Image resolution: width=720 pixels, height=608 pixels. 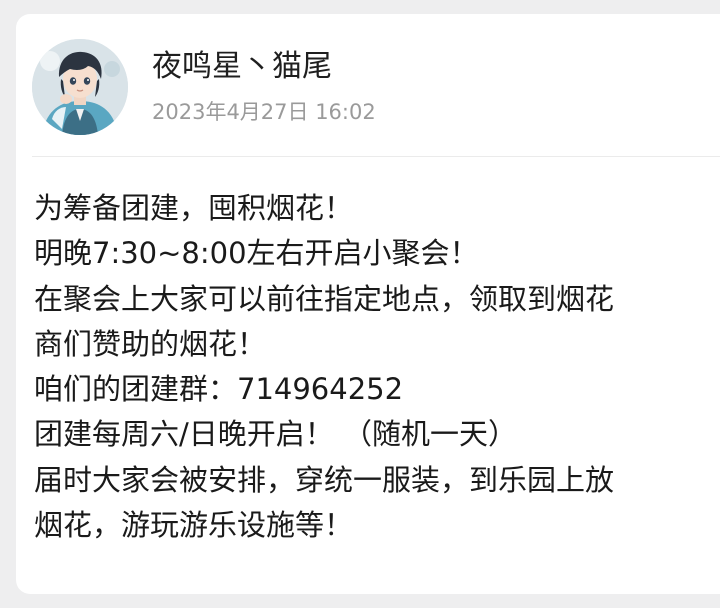 I want to click on post-text-line: 商们赞助的烟花！, so click(x=150, y=343).